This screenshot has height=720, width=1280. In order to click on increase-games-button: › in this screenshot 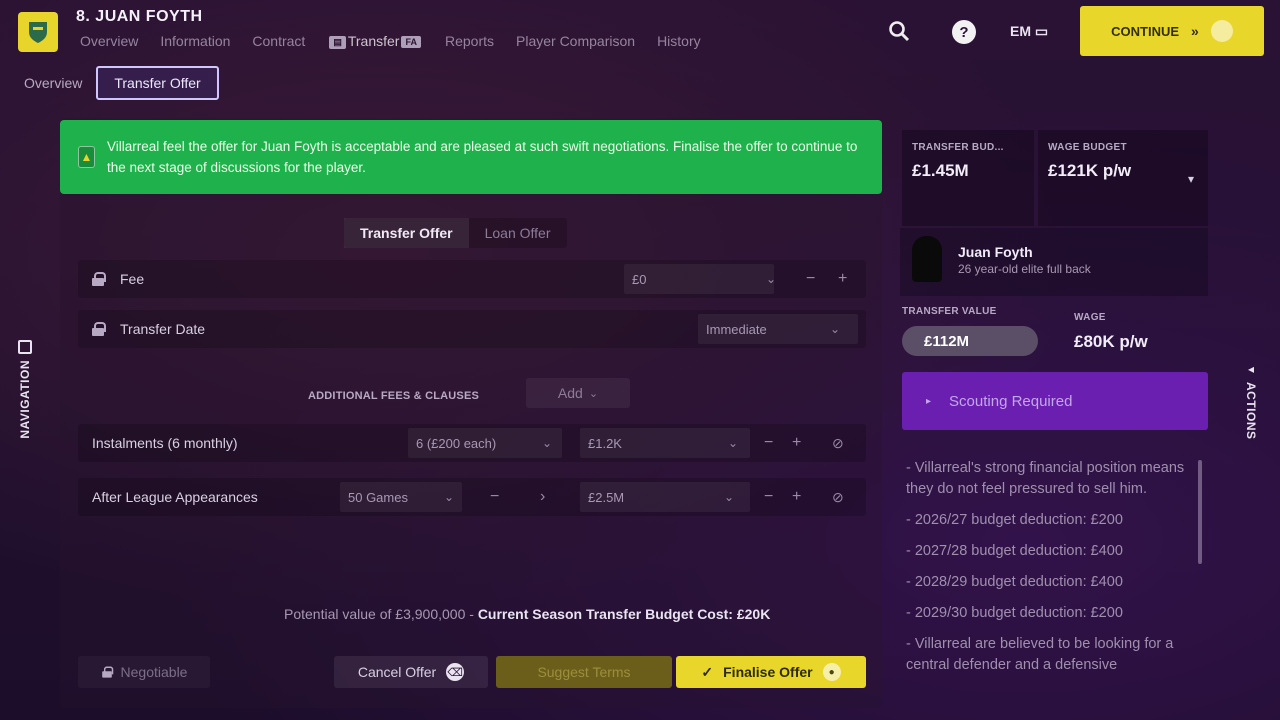, I will do `click(542, 497)`.